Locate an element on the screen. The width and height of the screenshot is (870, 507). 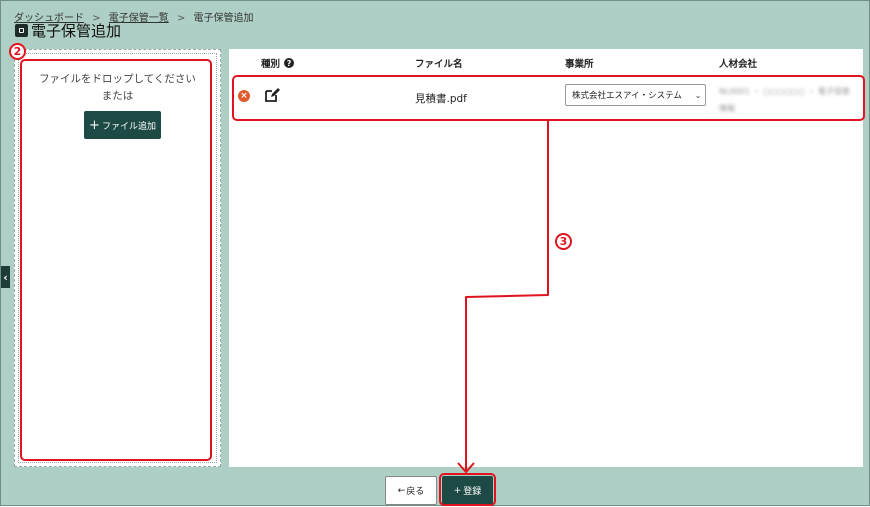
chevron-left-icon: ‹ is located at coordinates (5, 277).